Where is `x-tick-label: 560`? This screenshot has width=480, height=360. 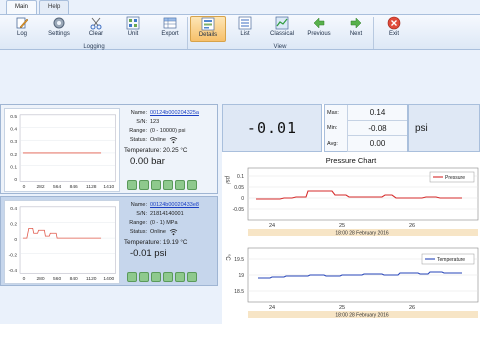
x-tick-label: 560 is located at coordinates (57, 279).